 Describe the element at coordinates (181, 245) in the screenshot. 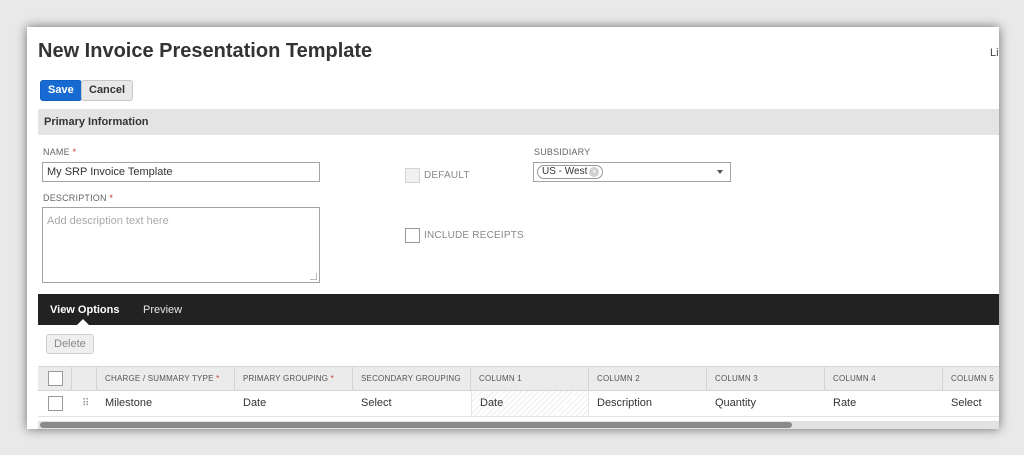

I see `description-textarea: Add description text here` at that location.